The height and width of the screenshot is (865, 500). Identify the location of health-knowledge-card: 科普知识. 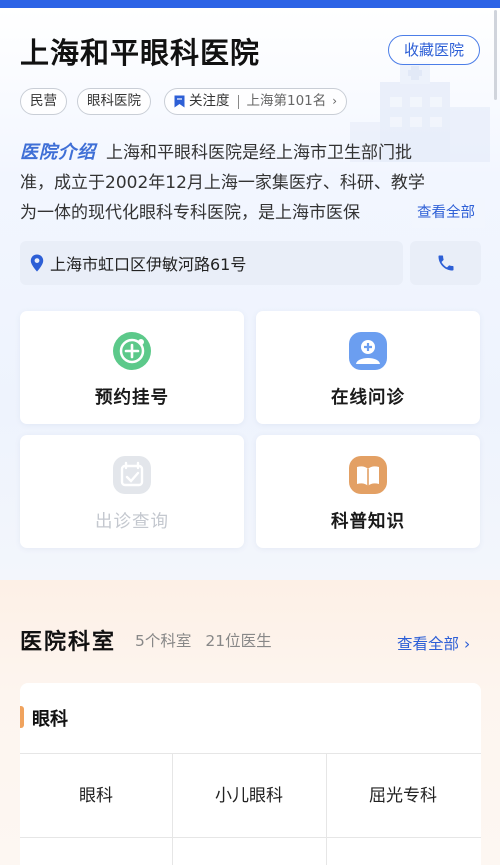
(368, 491).